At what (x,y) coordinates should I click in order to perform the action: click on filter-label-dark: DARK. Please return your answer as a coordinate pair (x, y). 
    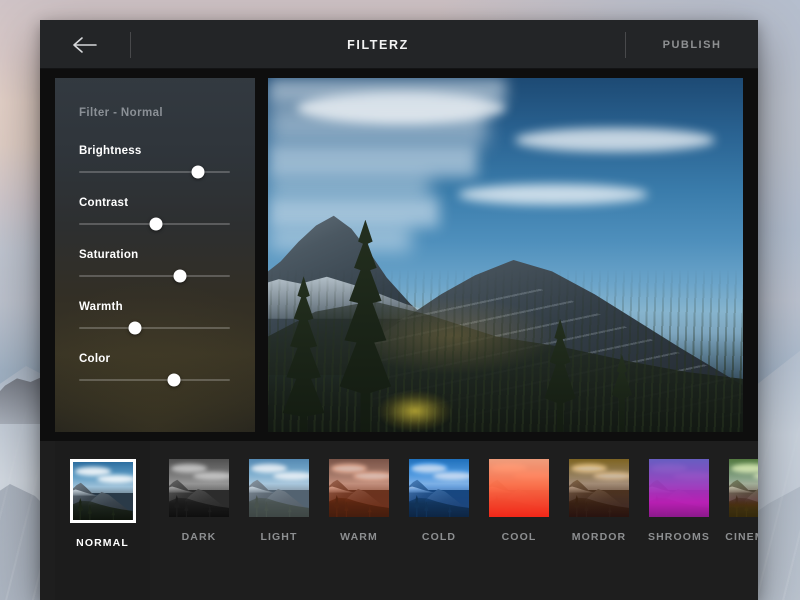
    Looking at the image, I should click on (199, 537).